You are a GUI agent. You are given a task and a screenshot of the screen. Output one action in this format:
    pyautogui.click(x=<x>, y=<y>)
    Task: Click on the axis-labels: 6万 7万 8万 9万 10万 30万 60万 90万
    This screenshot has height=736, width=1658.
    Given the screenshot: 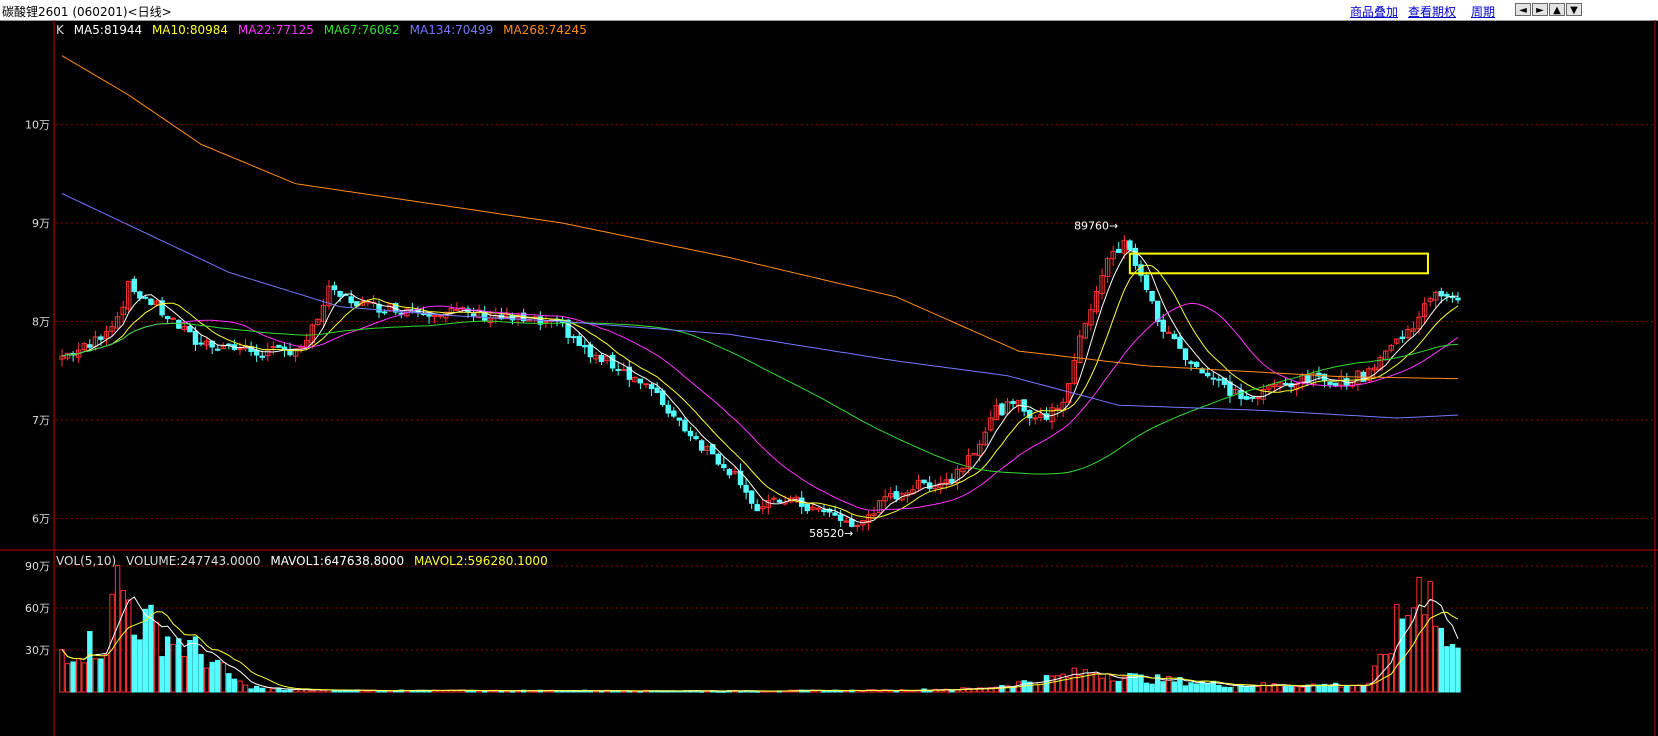 What is the action you would take?
    pyautogui.click(x=37, y=388)
    